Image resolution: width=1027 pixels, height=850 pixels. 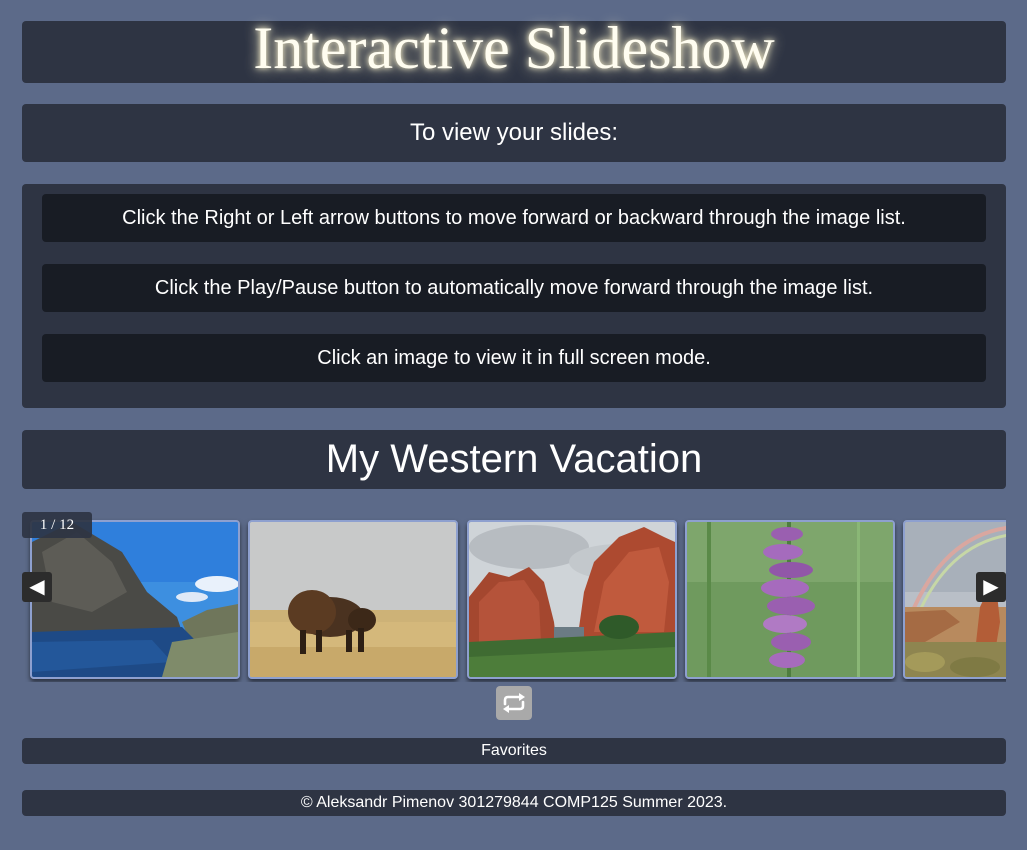 I want to click on bison-image, so click(x=353, y=599).